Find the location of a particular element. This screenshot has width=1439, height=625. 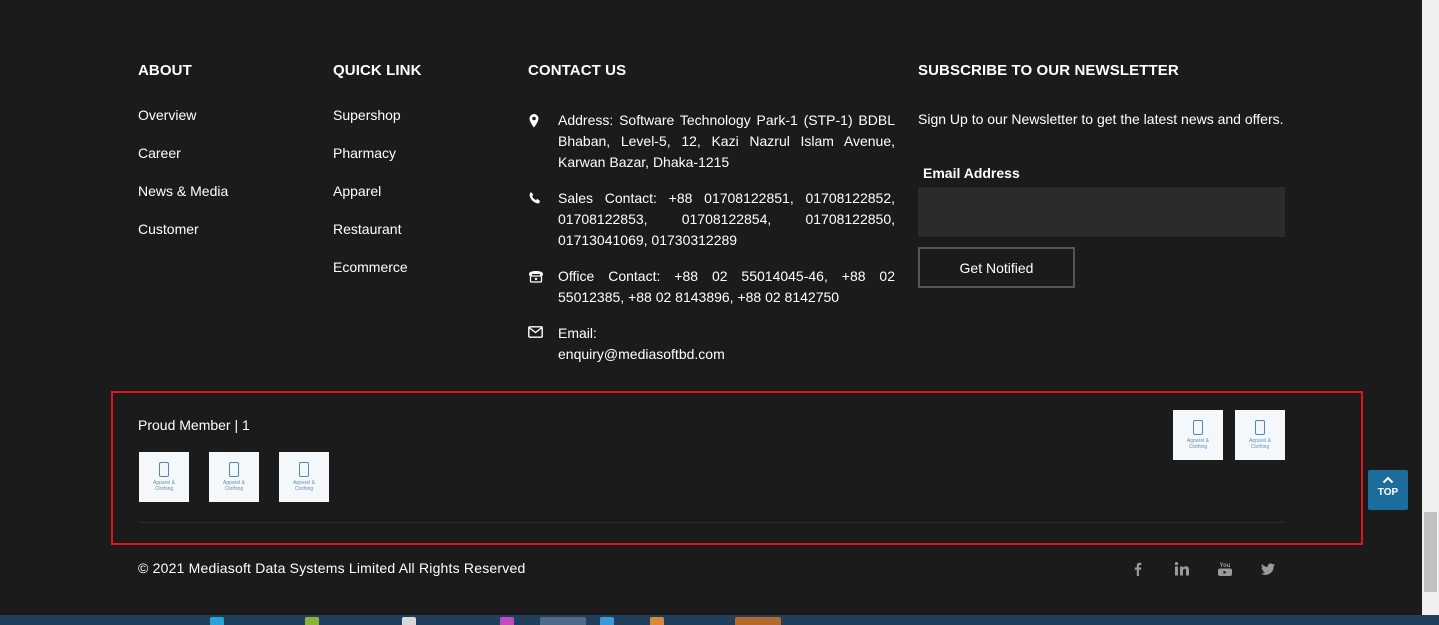

youtube-icon: You is located at coordinates (1225, 569).